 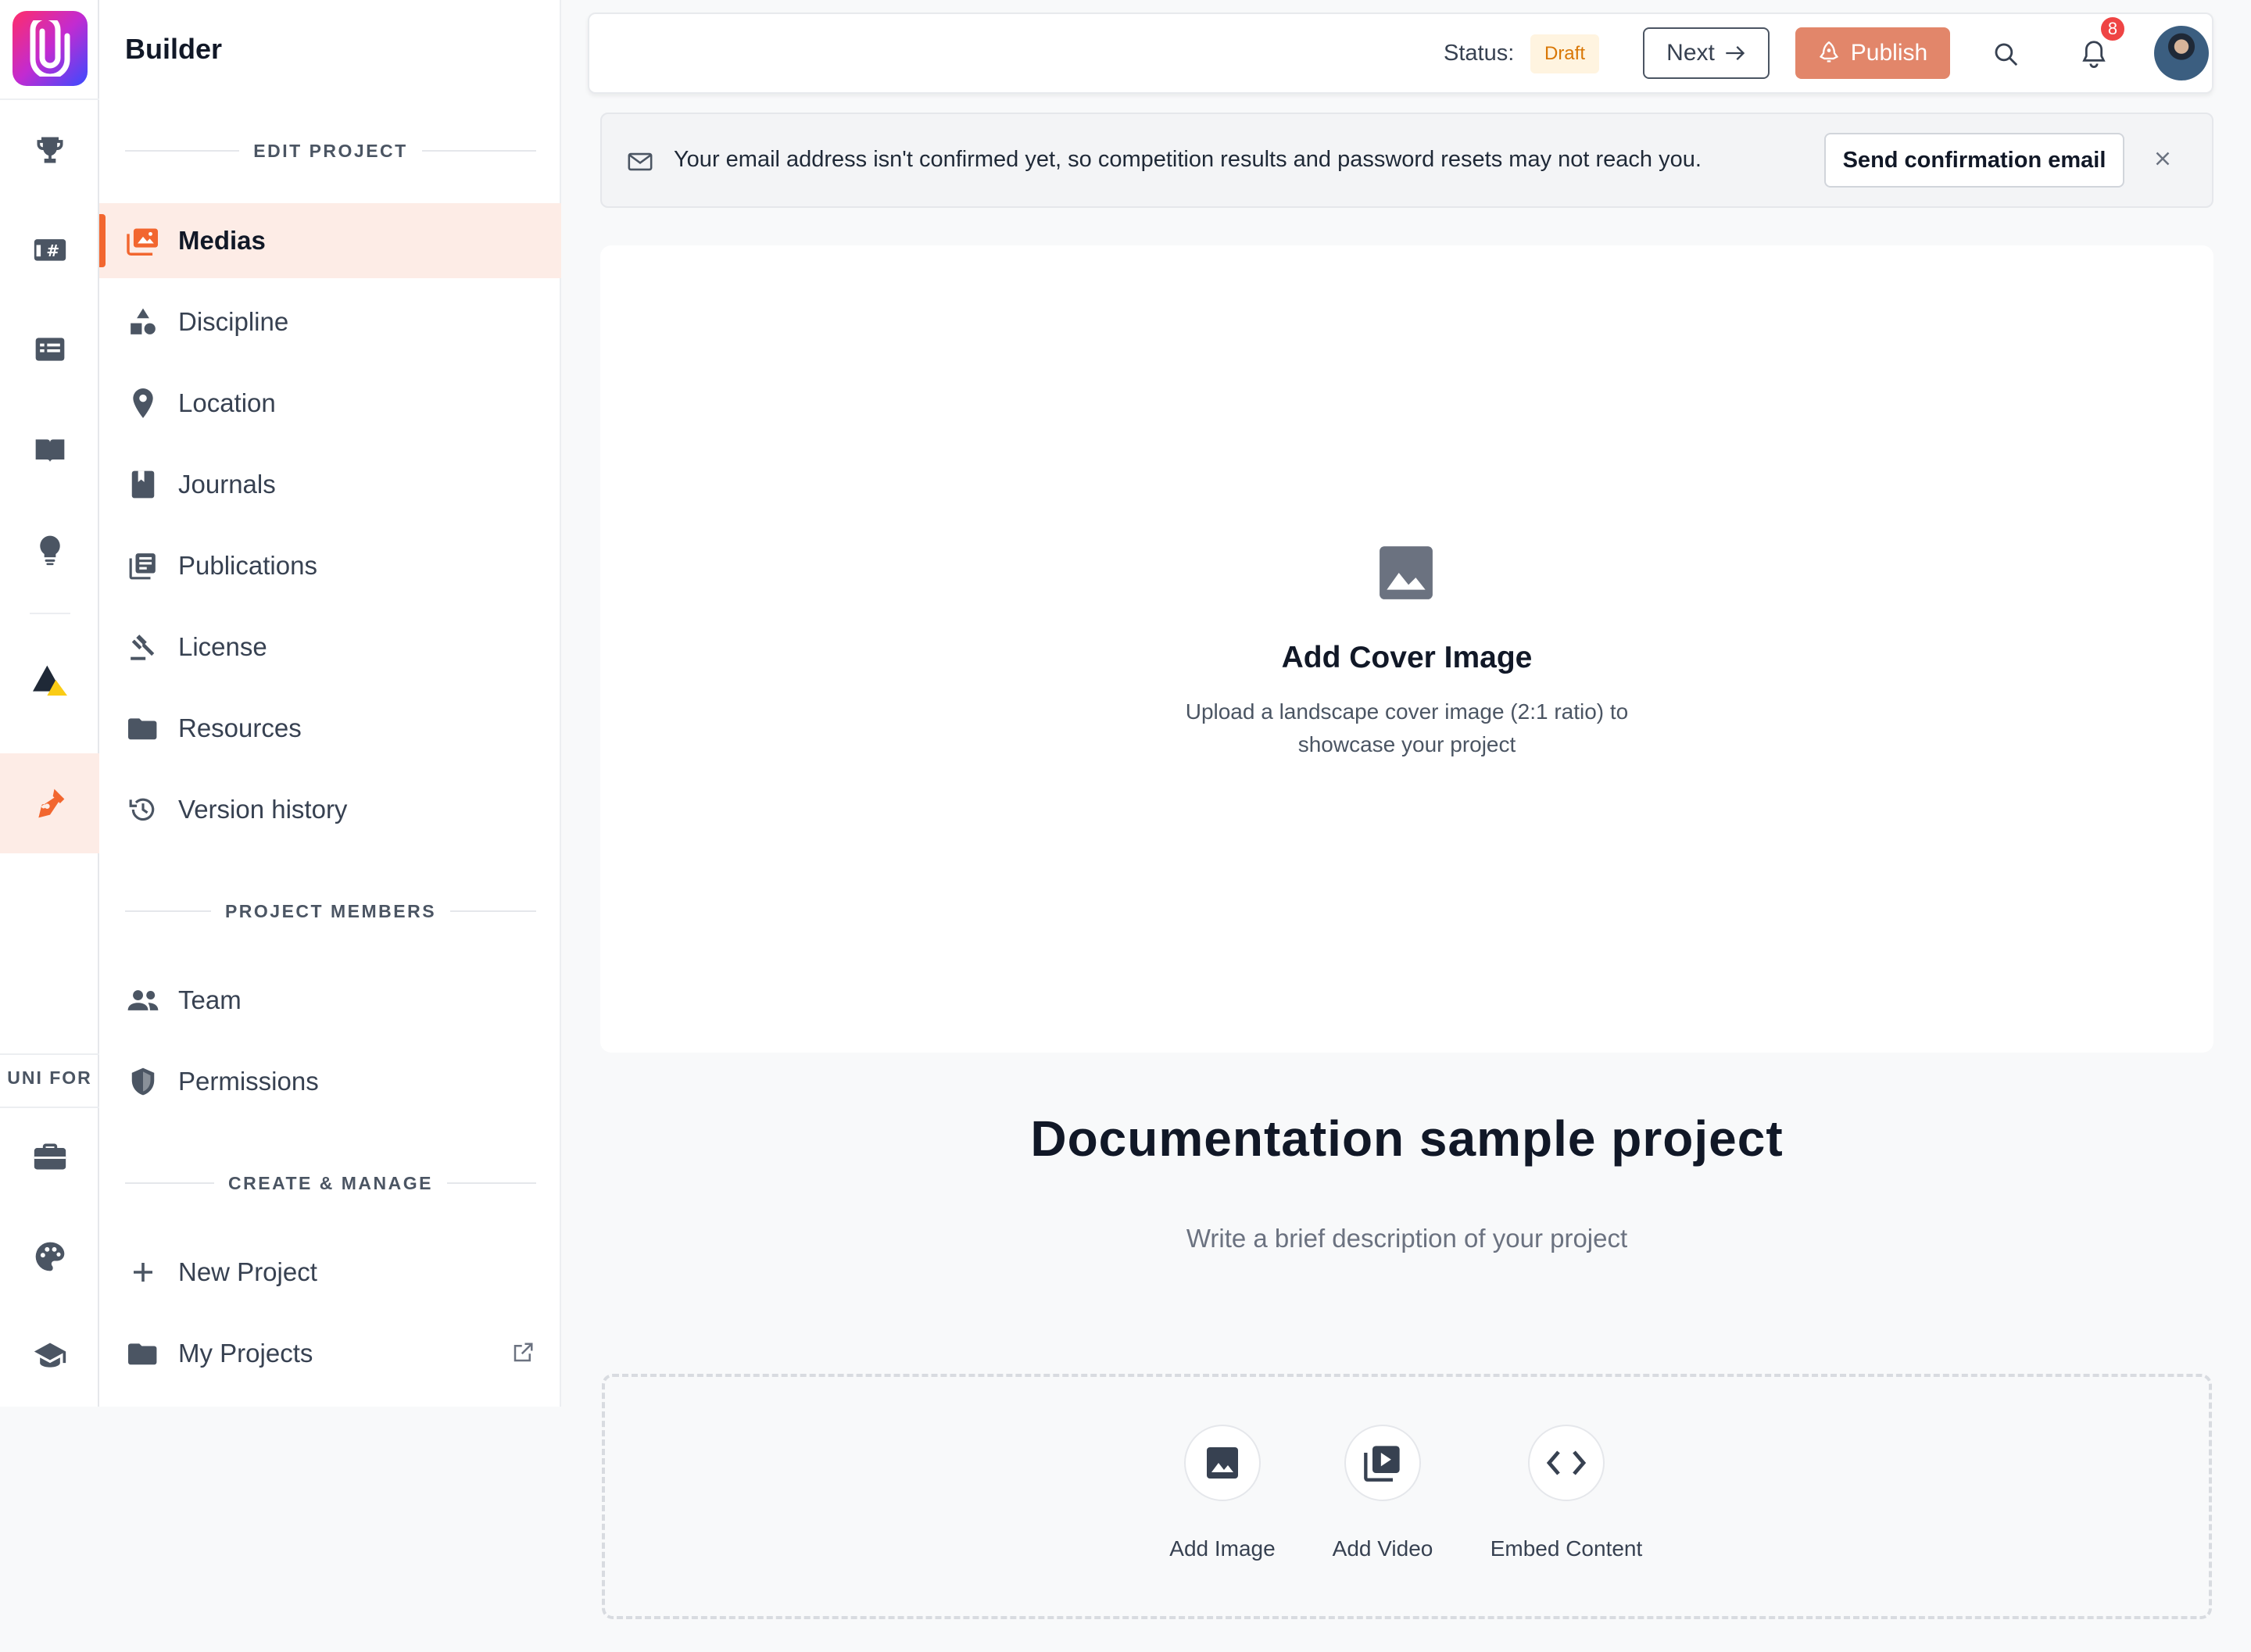 I want to click on hashtag-card-icon: #, so click(x=50, y=249).